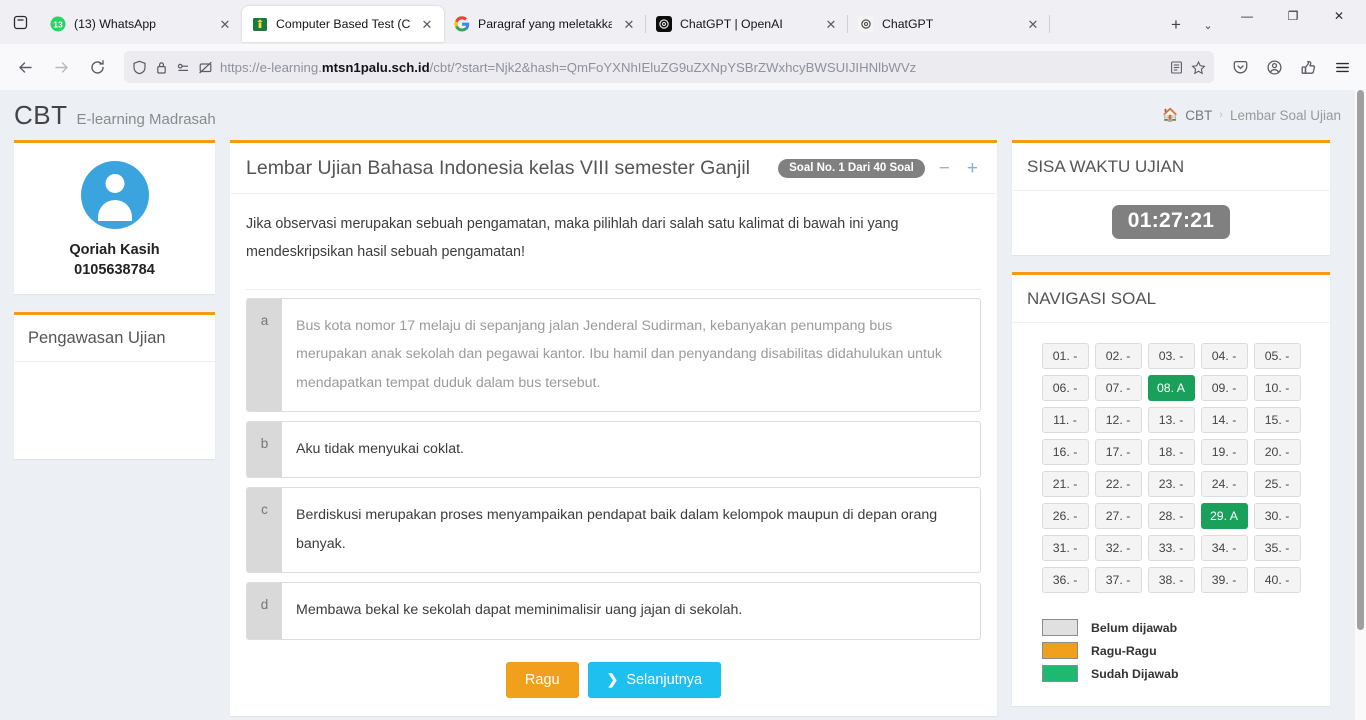 The image size is (1366, 720). Describe the element at coordinates (1291, 67) in the screenshot. I see `toolbar-right` at that location.